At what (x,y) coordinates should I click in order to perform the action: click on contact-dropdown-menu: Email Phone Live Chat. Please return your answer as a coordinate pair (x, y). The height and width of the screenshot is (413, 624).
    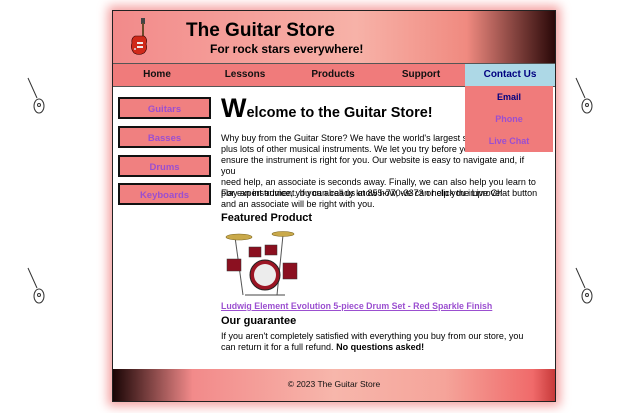
    Looking at the image, I should click on (509, 119).